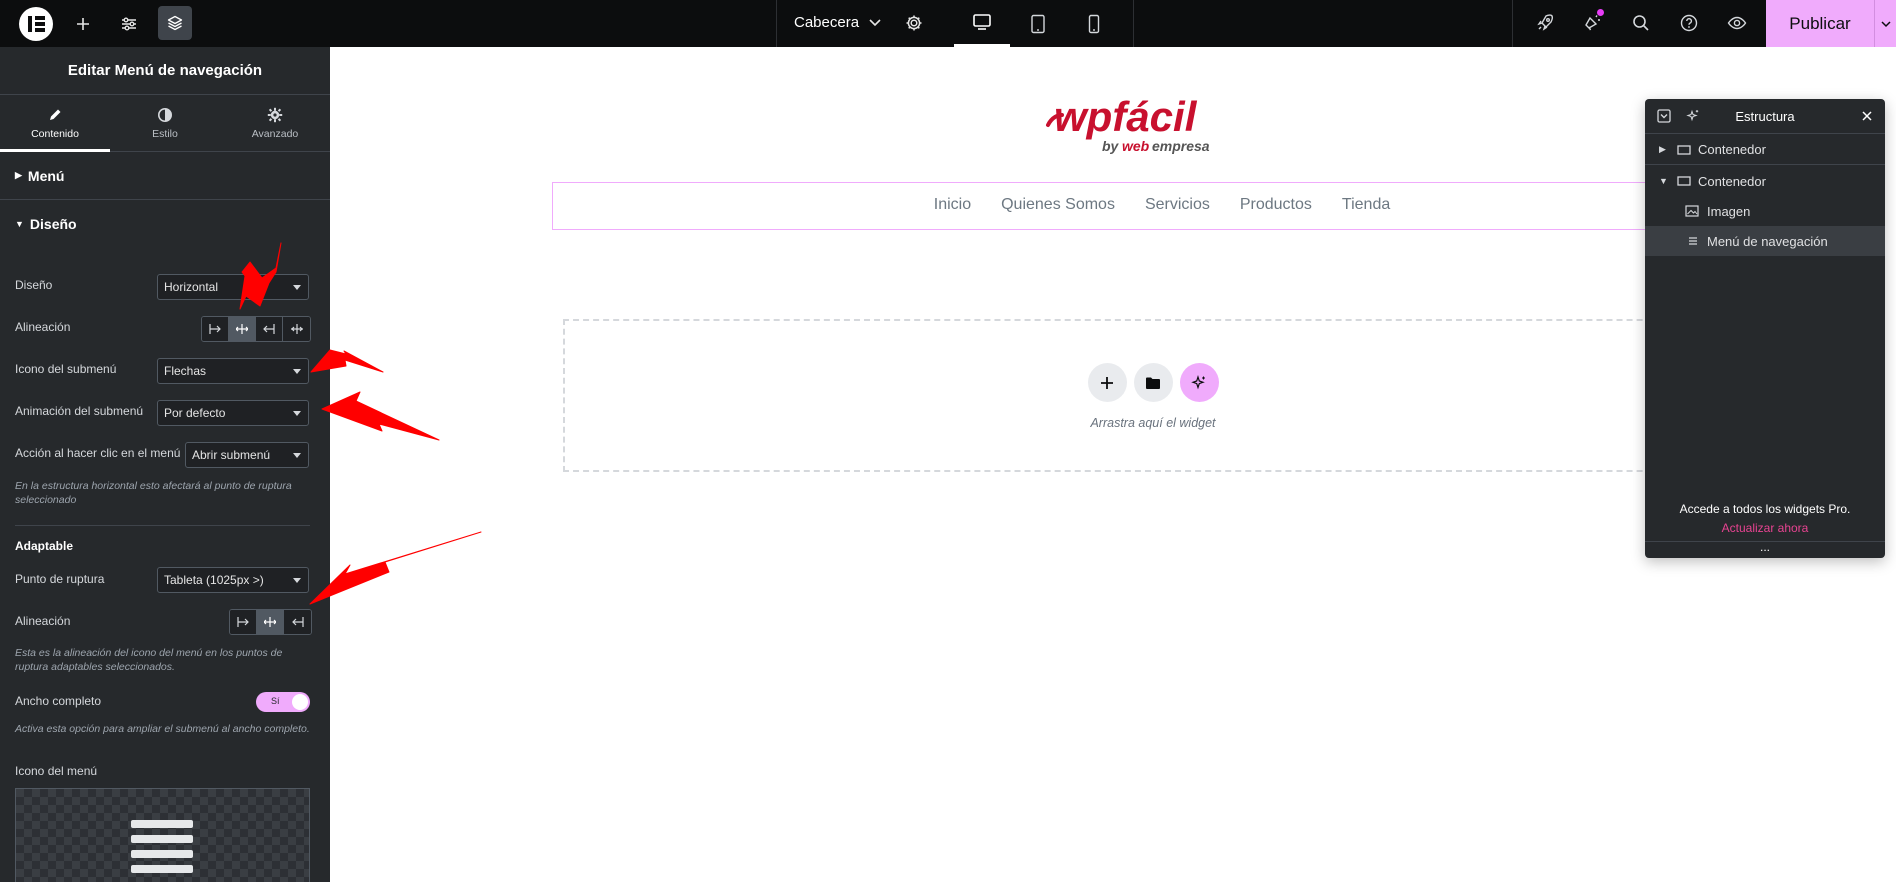  I want to click on logo-sub-web: web, so click(1136, 146).